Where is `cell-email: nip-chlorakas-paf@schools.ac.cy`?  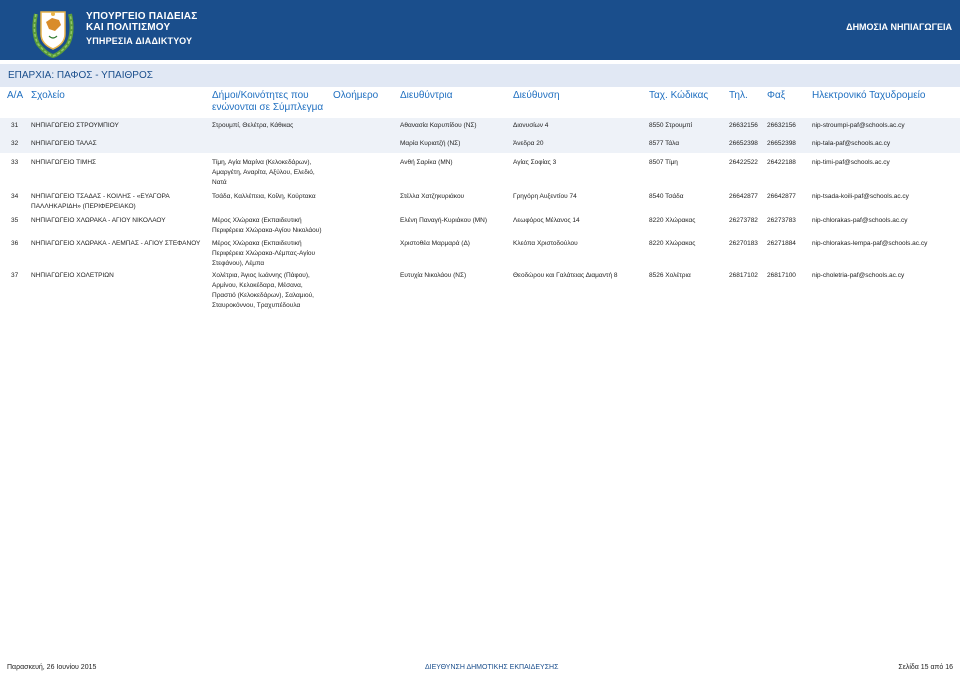
cell-email: nip-chlorakas-paf@schools.ac.cy is located at coordinates (860, 220).